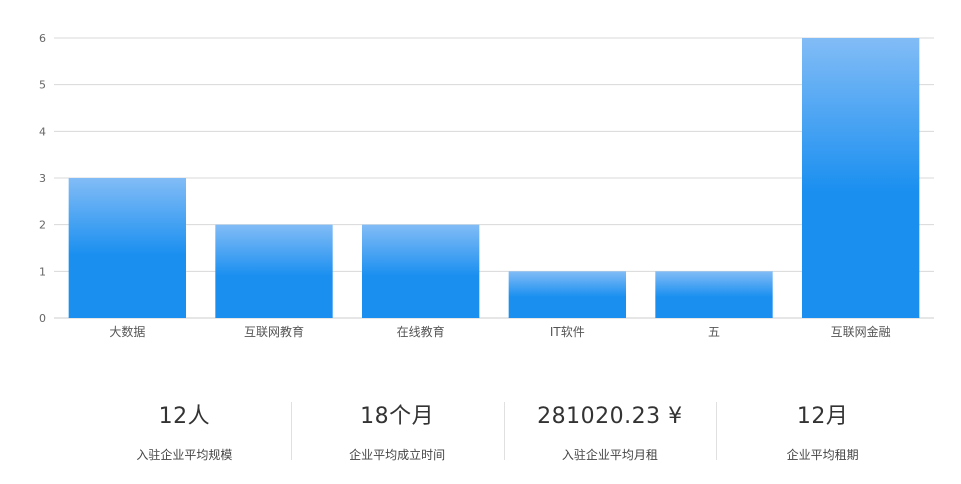 The height and width of the screenshot is (484, 961). Describe the element at coordinates (610, 416) in the screenshot. I see `stat-value: 281020.23 ¥` at that location.